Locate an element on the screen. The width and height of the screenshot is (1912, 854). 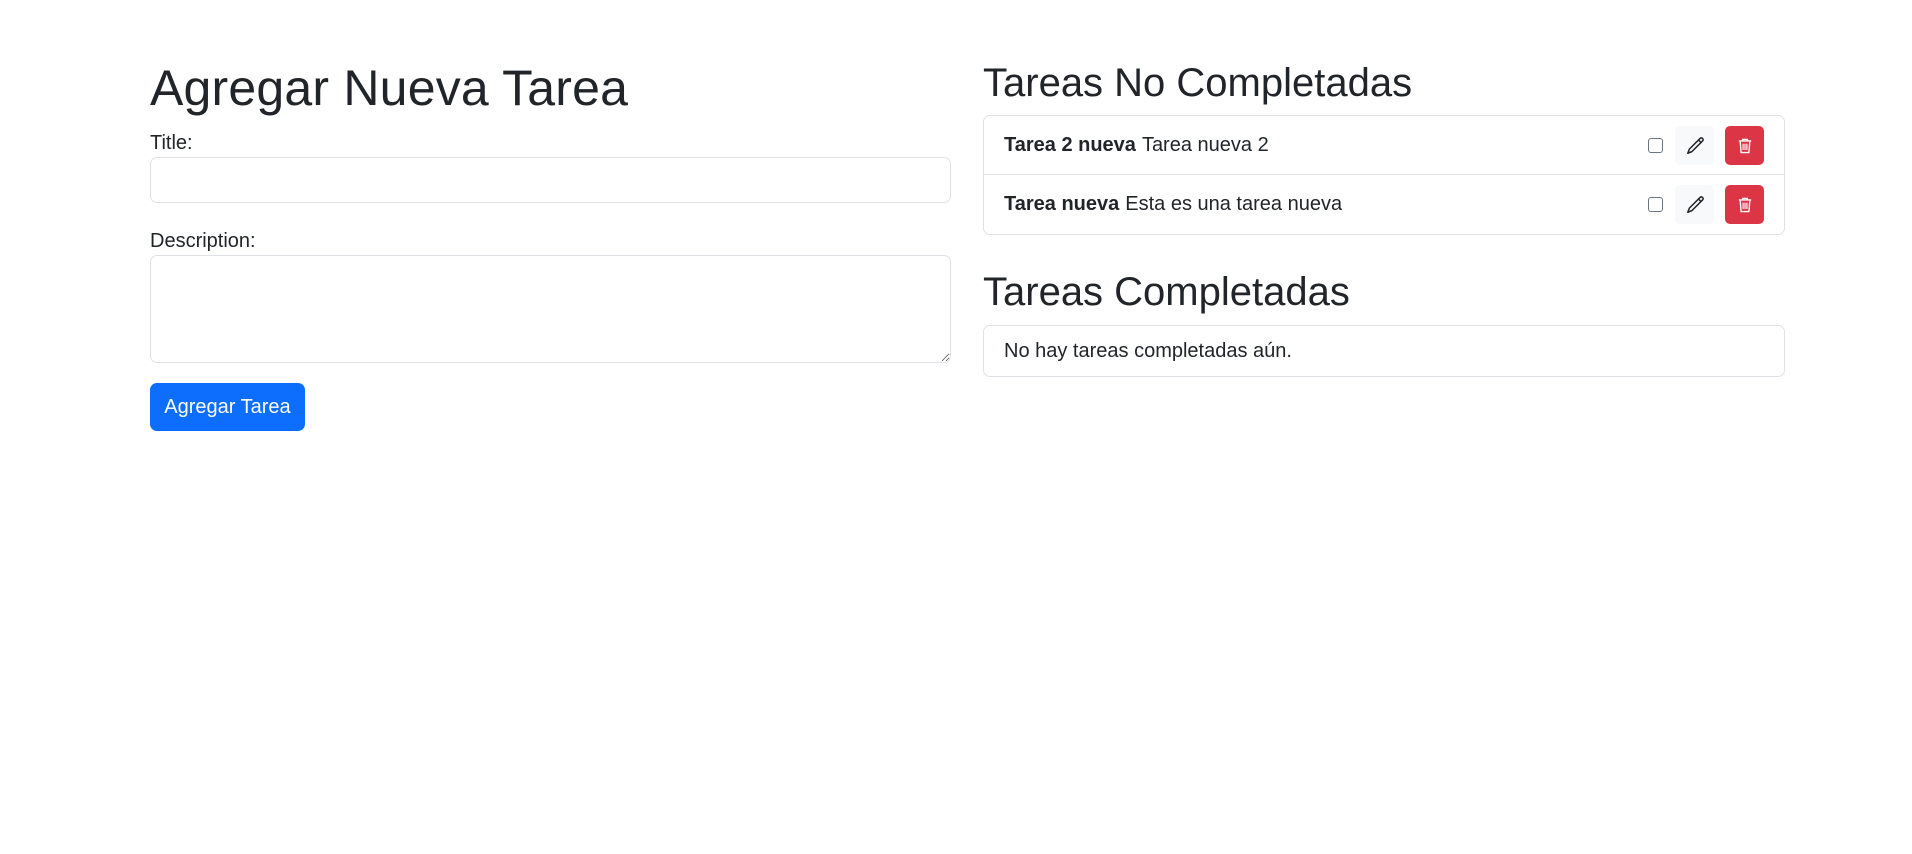
title-input is located at coordinates (550, 180).